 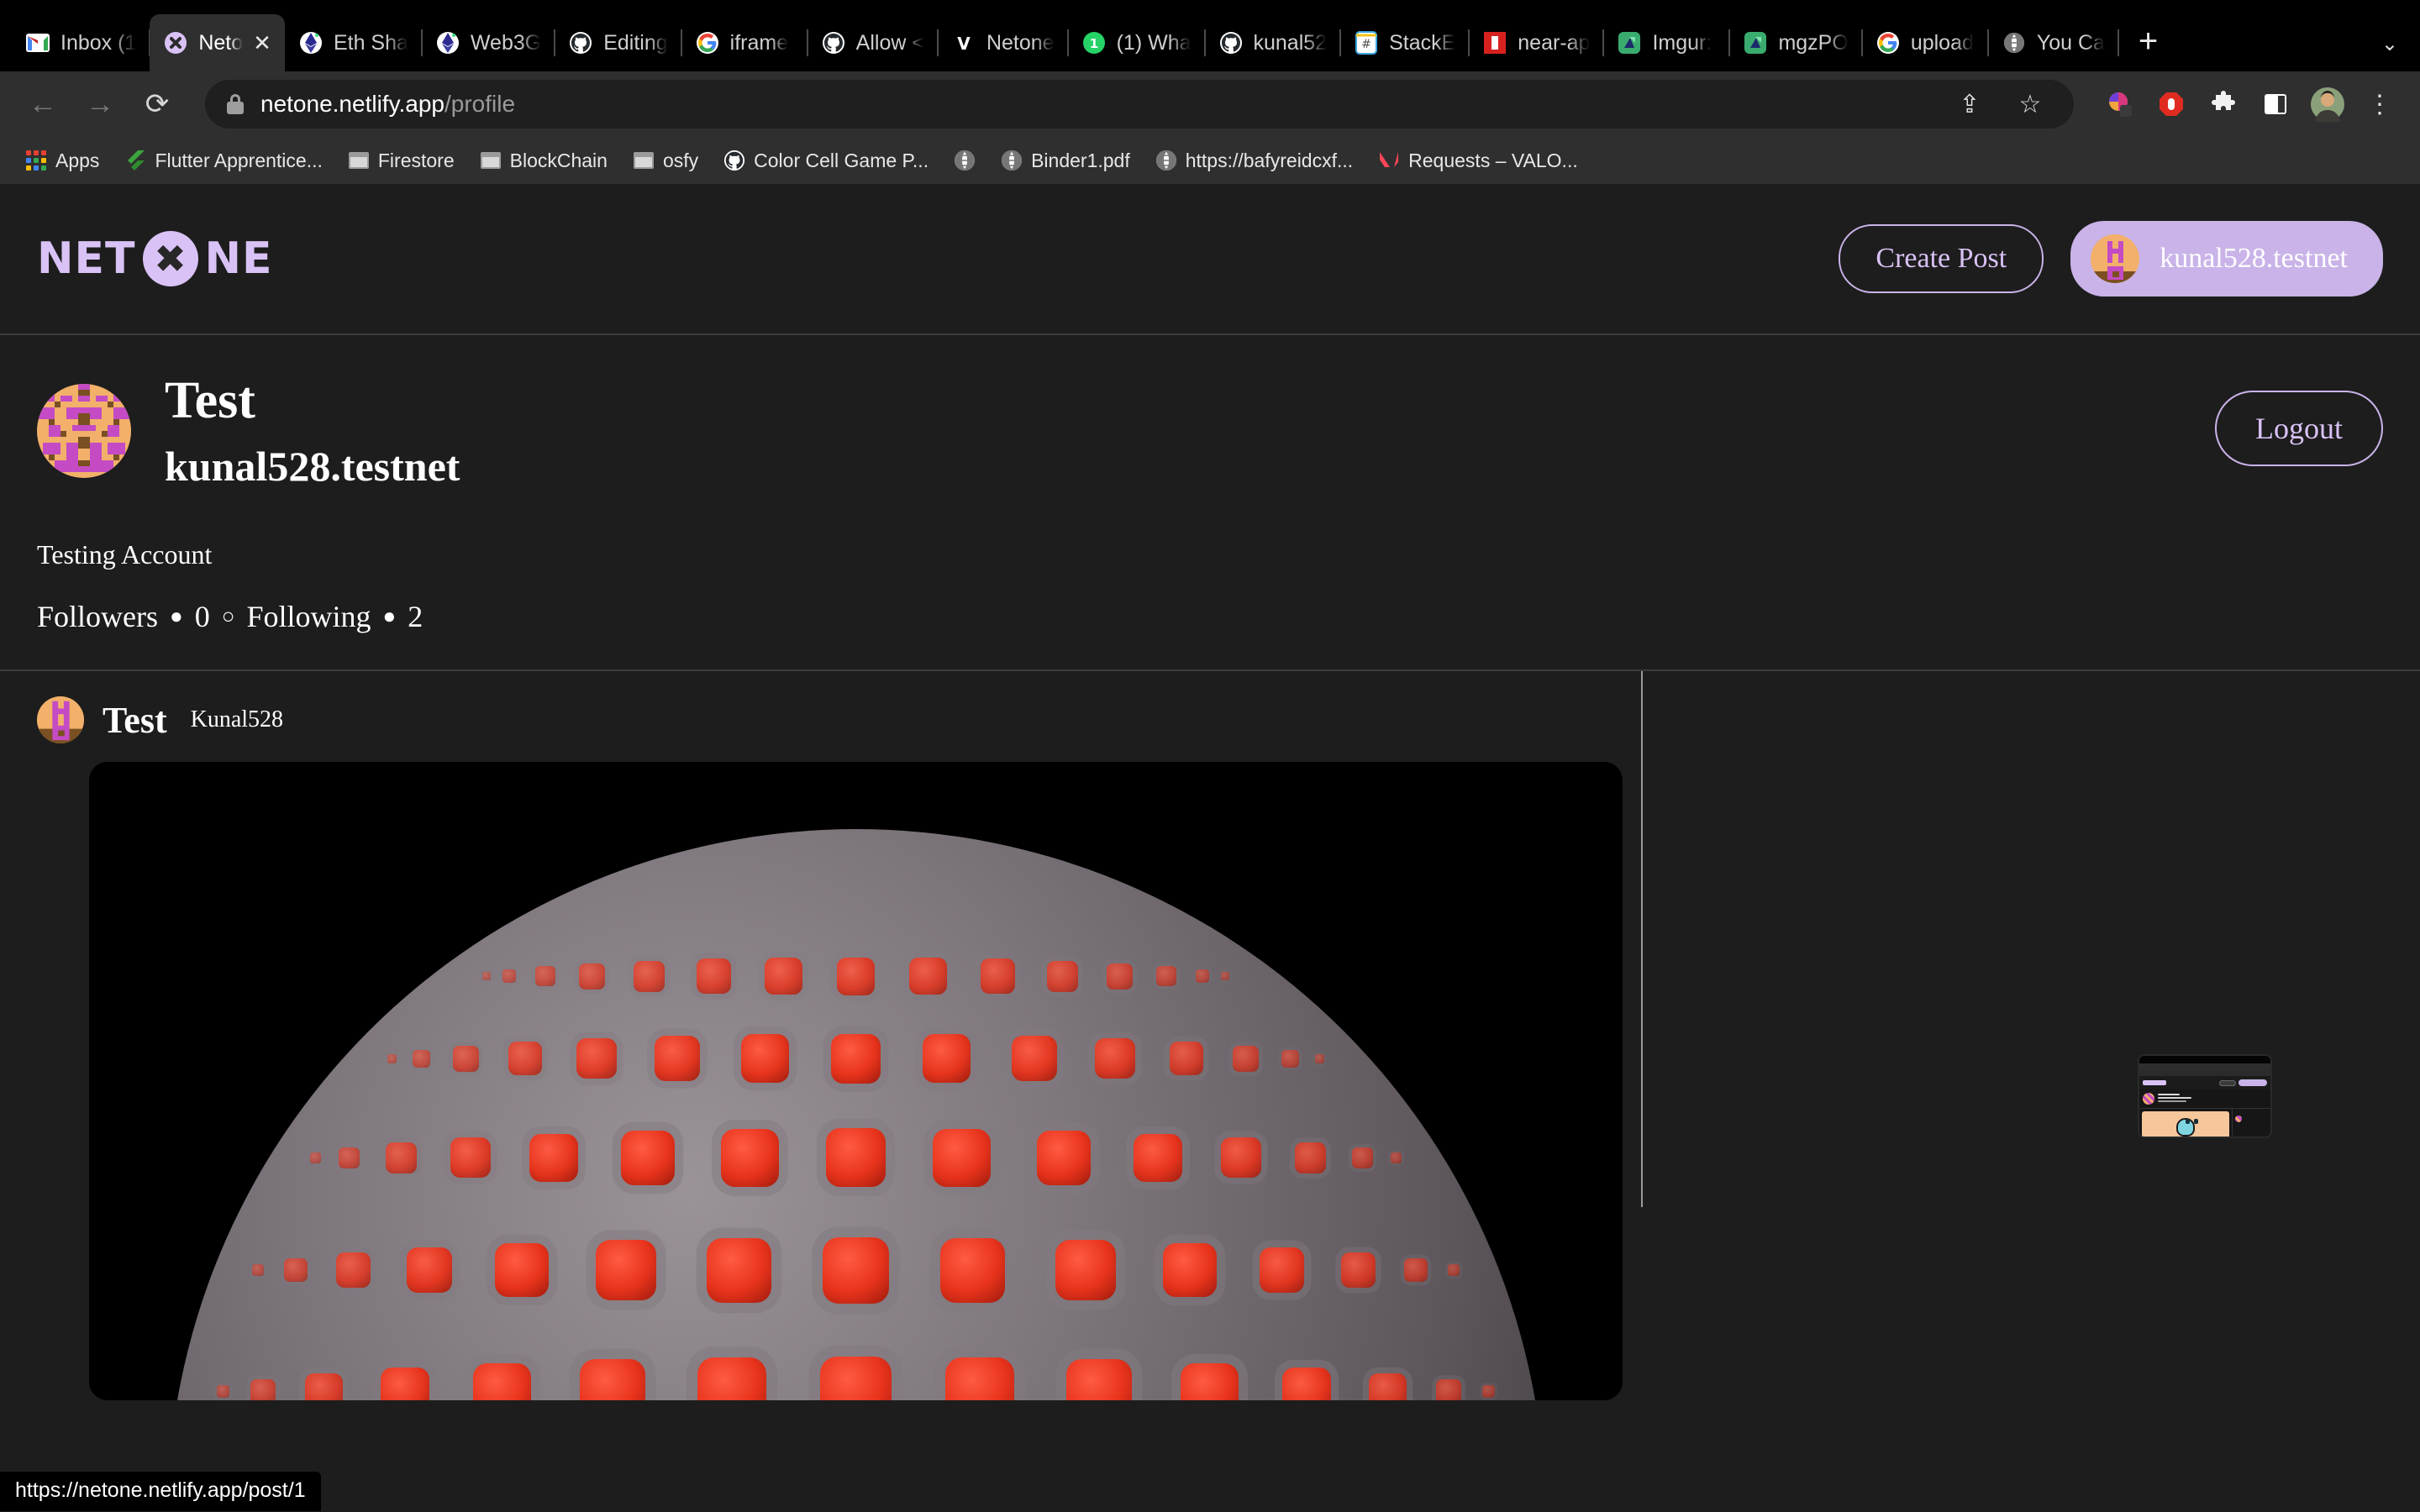 I want to click on bookmark-item: osfy, so click(x=665, y=160).